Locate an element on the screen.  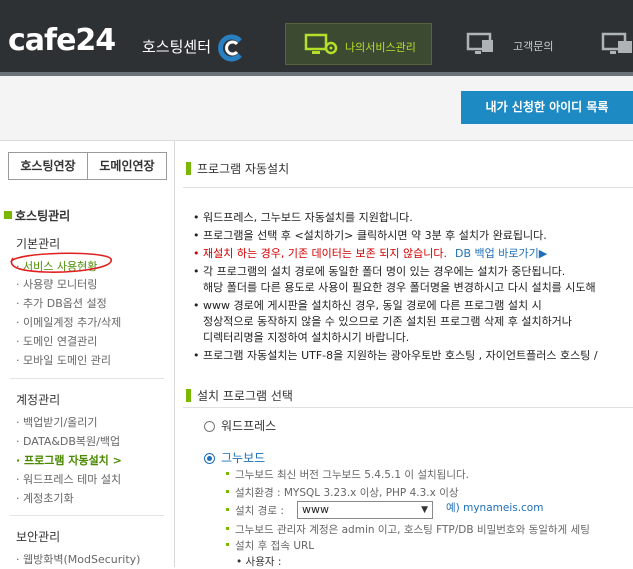
note-item: • 워드프레스, 그누보드 자동설치를 지원합니다. is located at coordinates (303, 217).